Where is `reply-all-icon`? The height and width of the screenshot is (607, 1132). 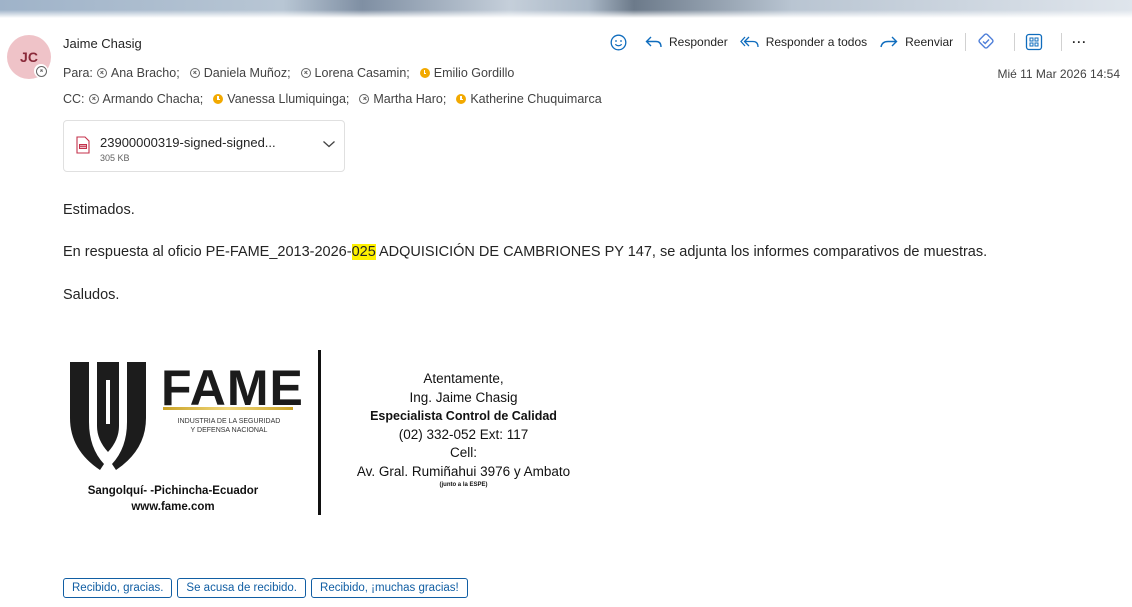 reply-all-icon is located at coordinates (749, 42).